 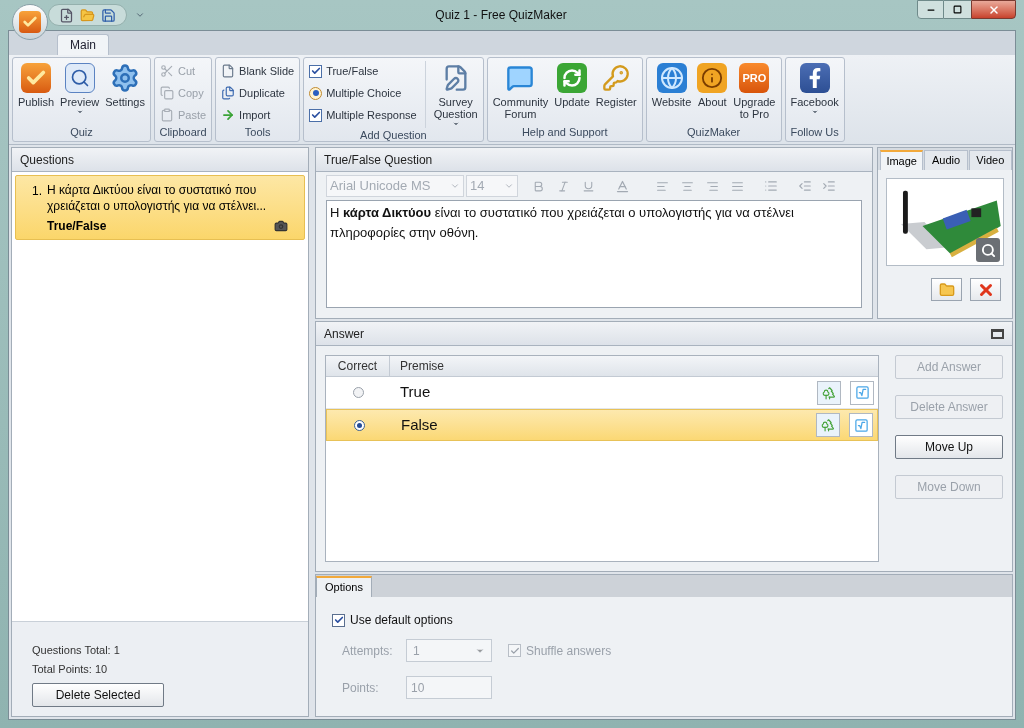 What do you see at coordinates (714, 132) in the screenshot?
I see `group-title: QuizMaker` at bounding box center [714, 132].